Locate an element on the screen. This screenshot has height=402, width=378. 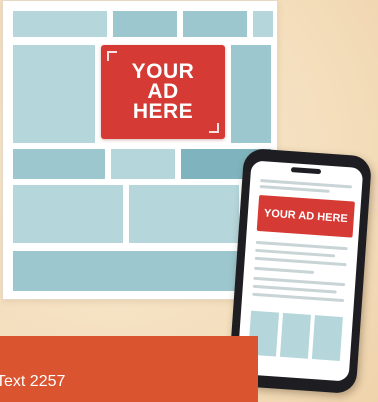
caption-bar: Text 2257 is located at coordinates (129, 369).